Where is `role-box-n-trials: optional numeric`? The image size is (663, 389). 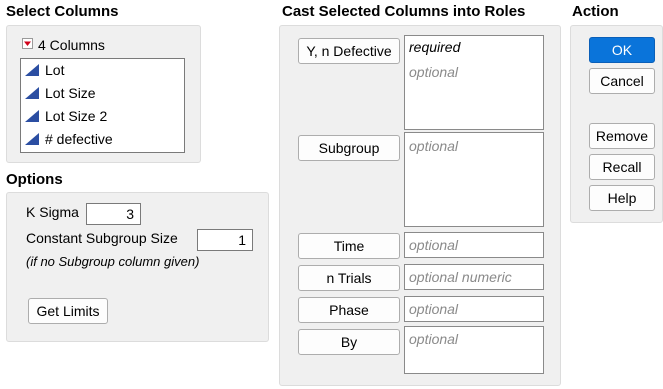
role-box-n-trials: optional numeric is located at coordinates (474, 277).